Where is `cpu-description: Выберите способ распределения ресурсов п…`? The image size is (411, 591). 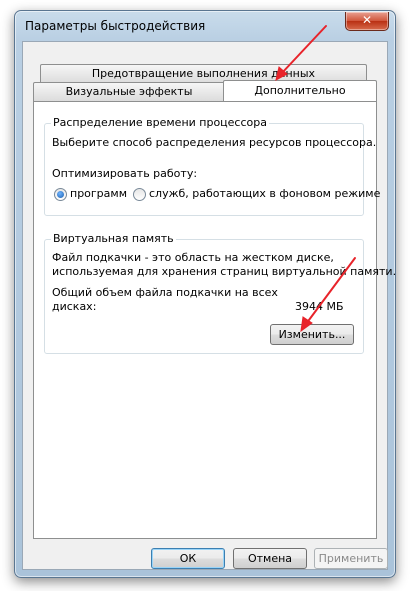 cpu-description: Выберите способ распределения ресурсов п… is located at coordinates (214, 142).